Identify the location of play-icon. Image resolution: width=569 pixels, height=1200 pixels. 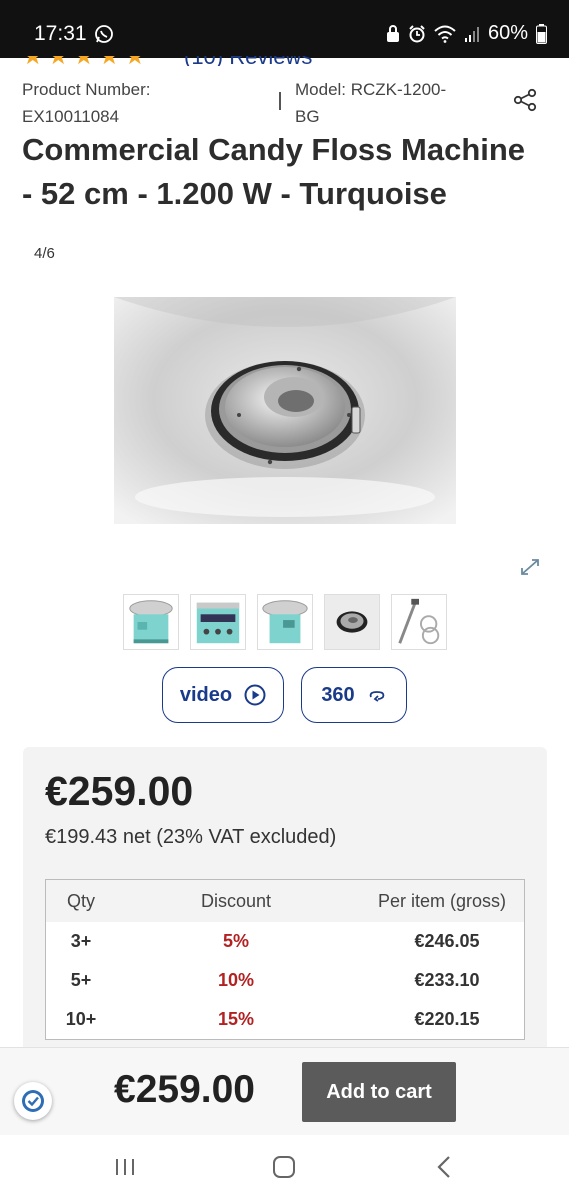
(255, 695).